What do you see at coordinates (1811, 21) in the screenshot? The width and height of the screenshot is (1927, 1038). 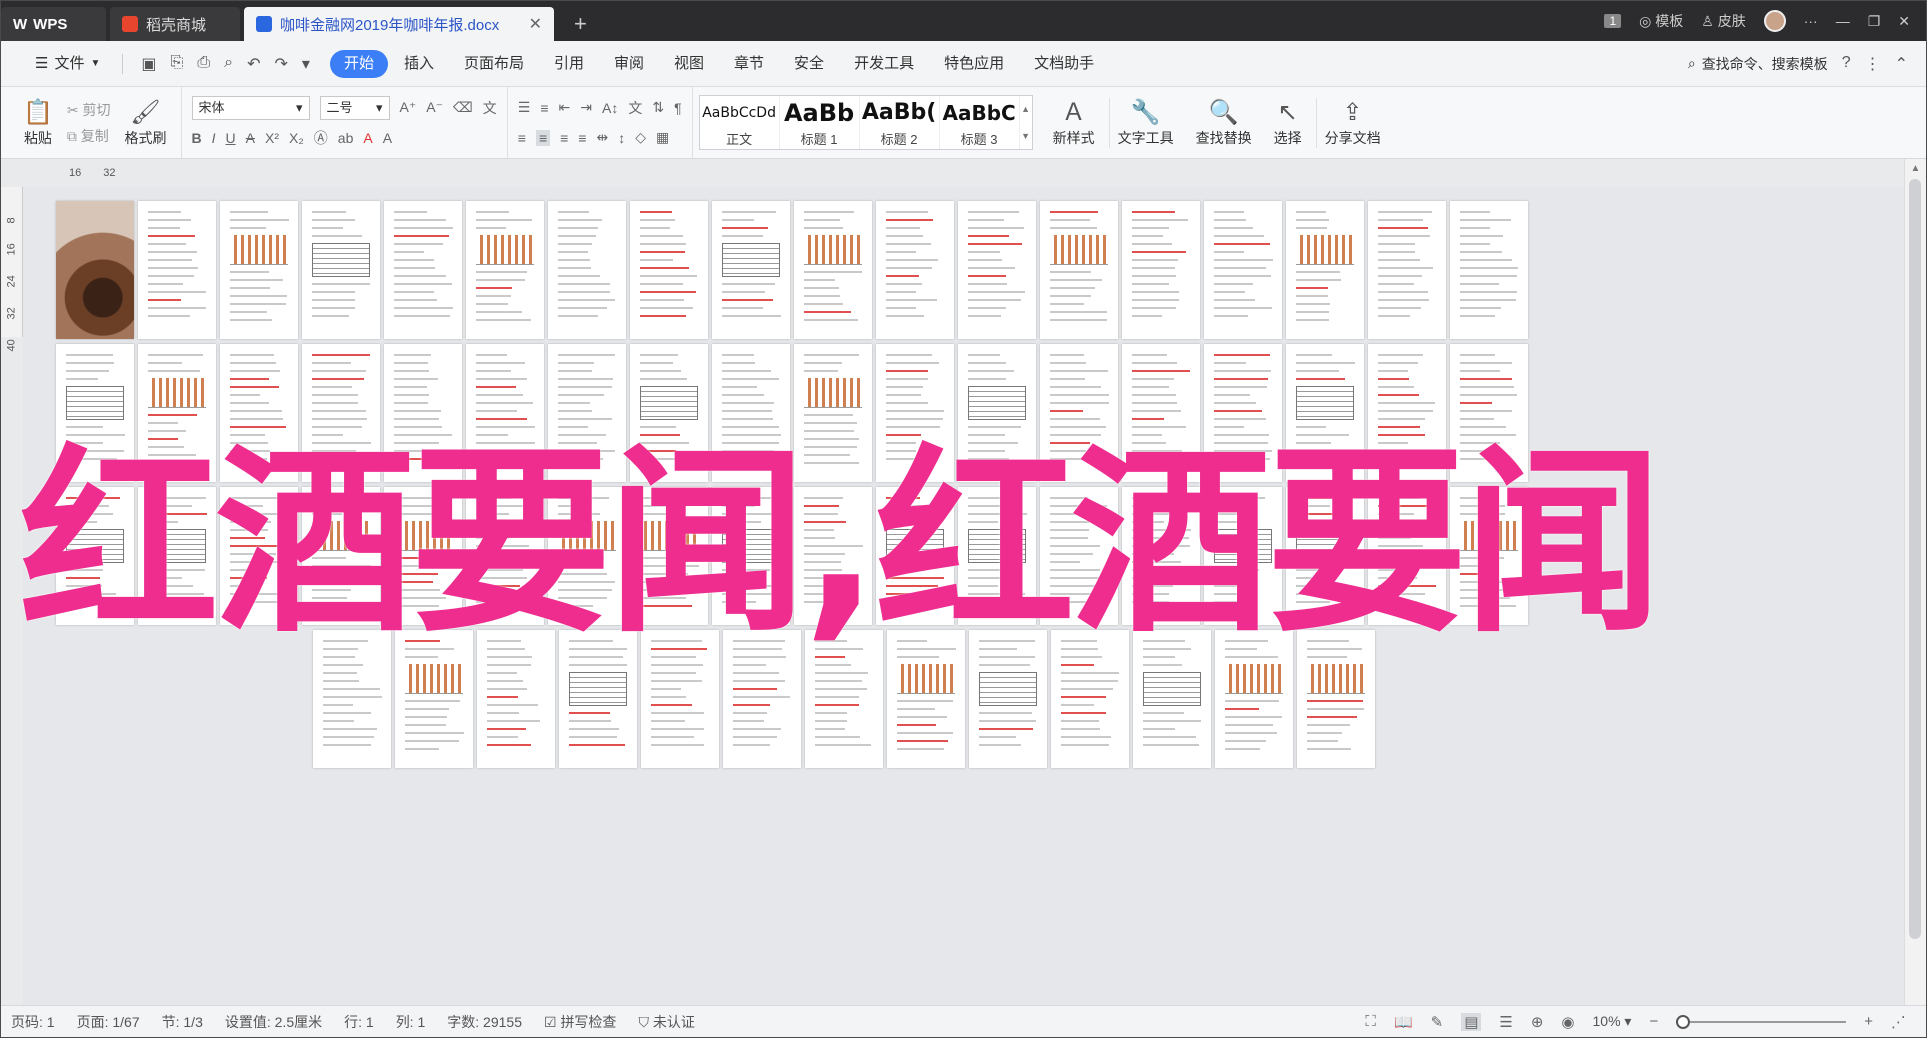 I see `more-icon: ···` at bounding box center [1811, 21].